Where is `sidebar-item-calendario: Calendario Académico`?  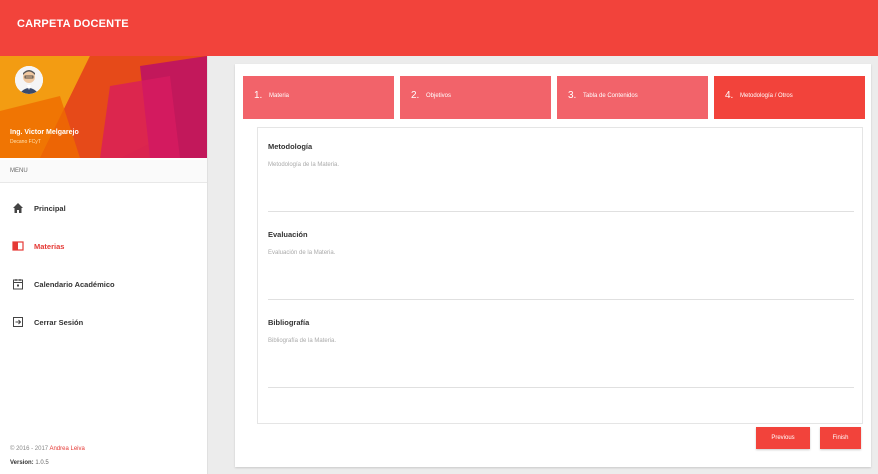 sidebar-item-calendario: Calendario Académico is located at coordinates (103, 285).